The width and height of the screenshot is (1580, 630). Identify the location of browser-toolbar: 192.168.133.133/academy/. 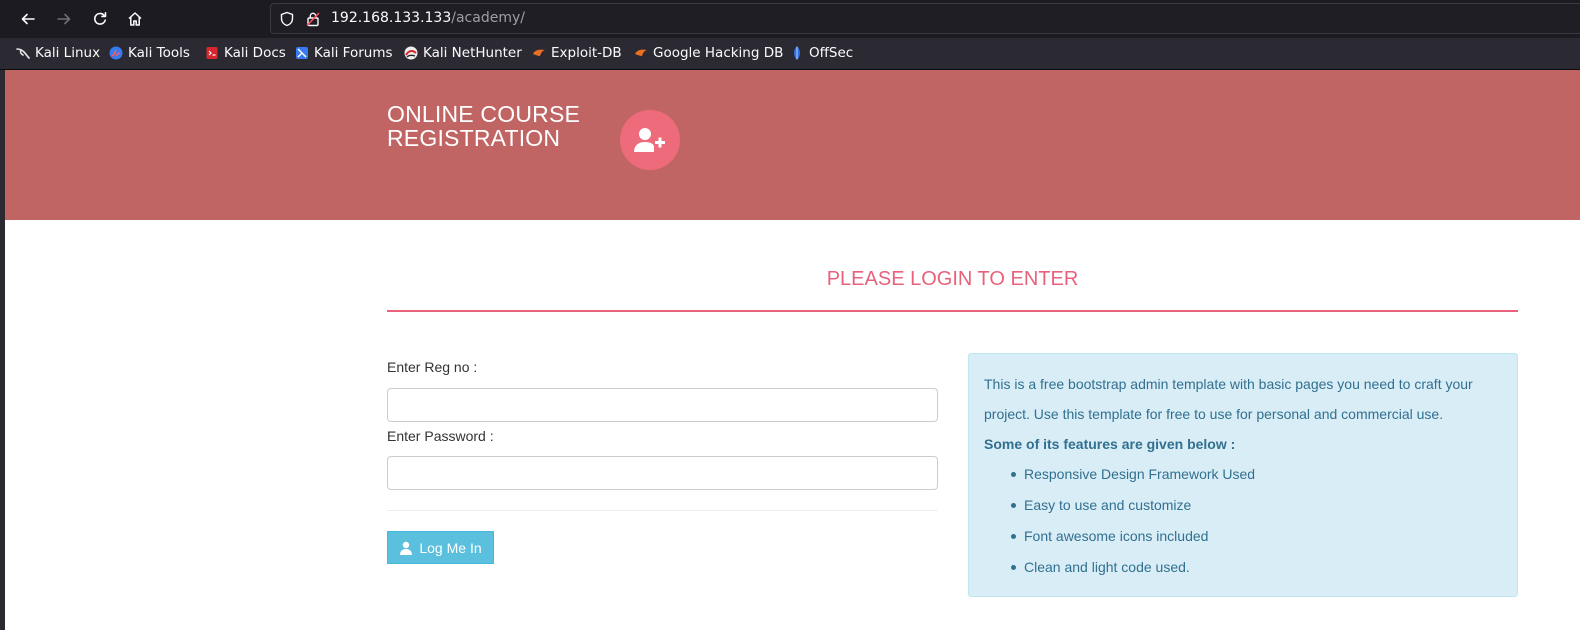
(790, 19).